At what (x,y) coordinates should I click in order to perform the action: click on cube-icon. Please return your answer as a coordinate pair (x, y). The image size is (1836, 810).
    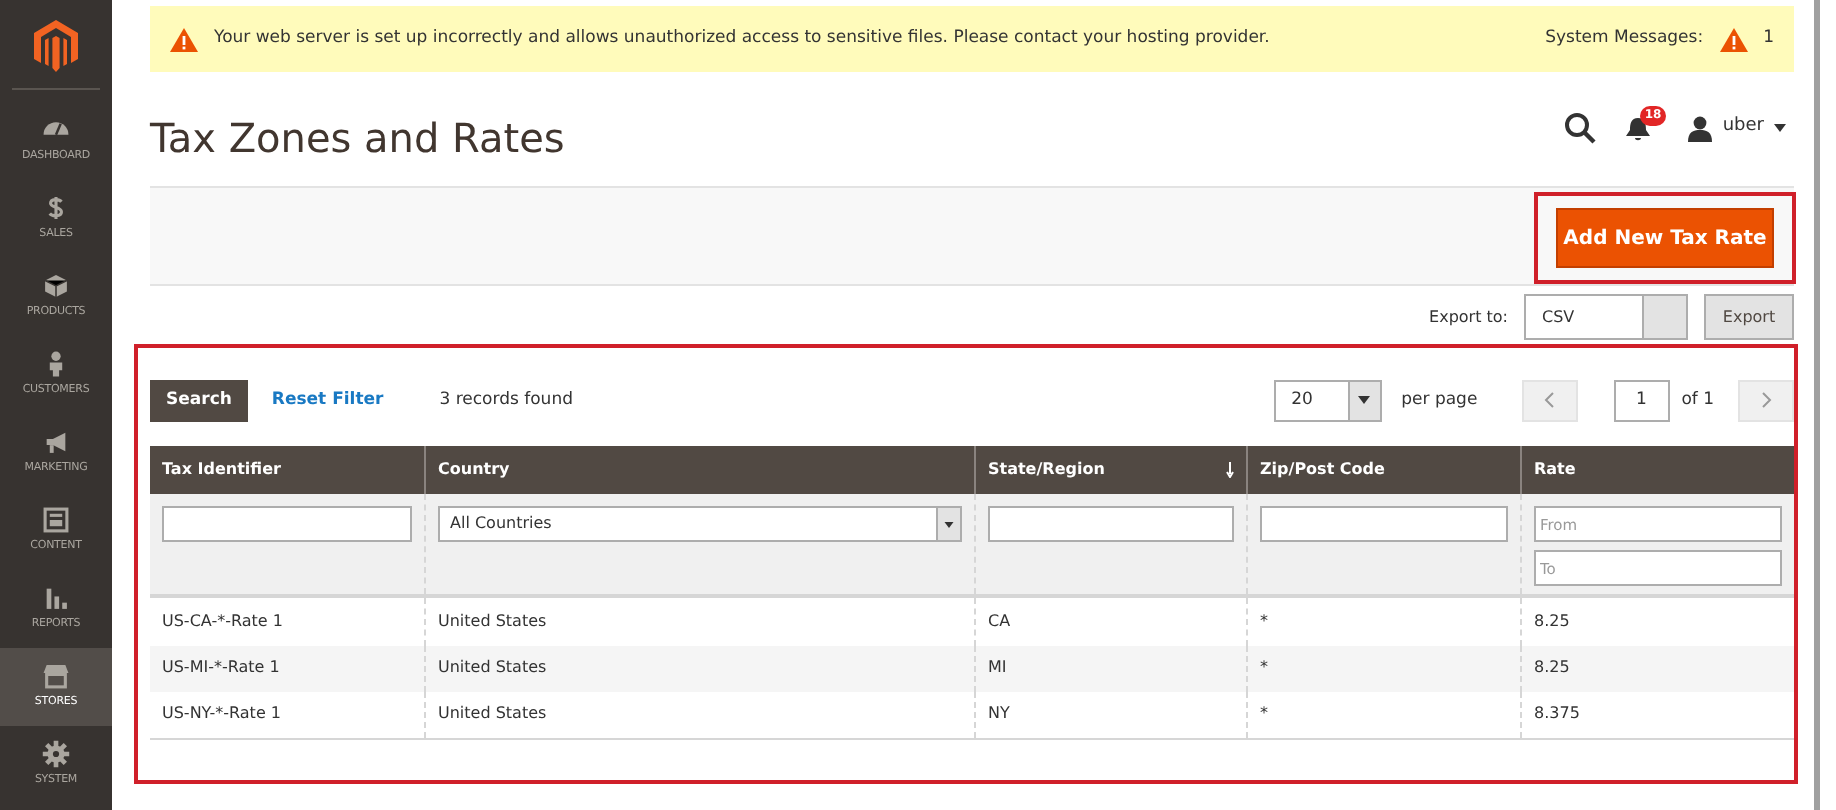
    Looking at the image, I should click on (56, 286).